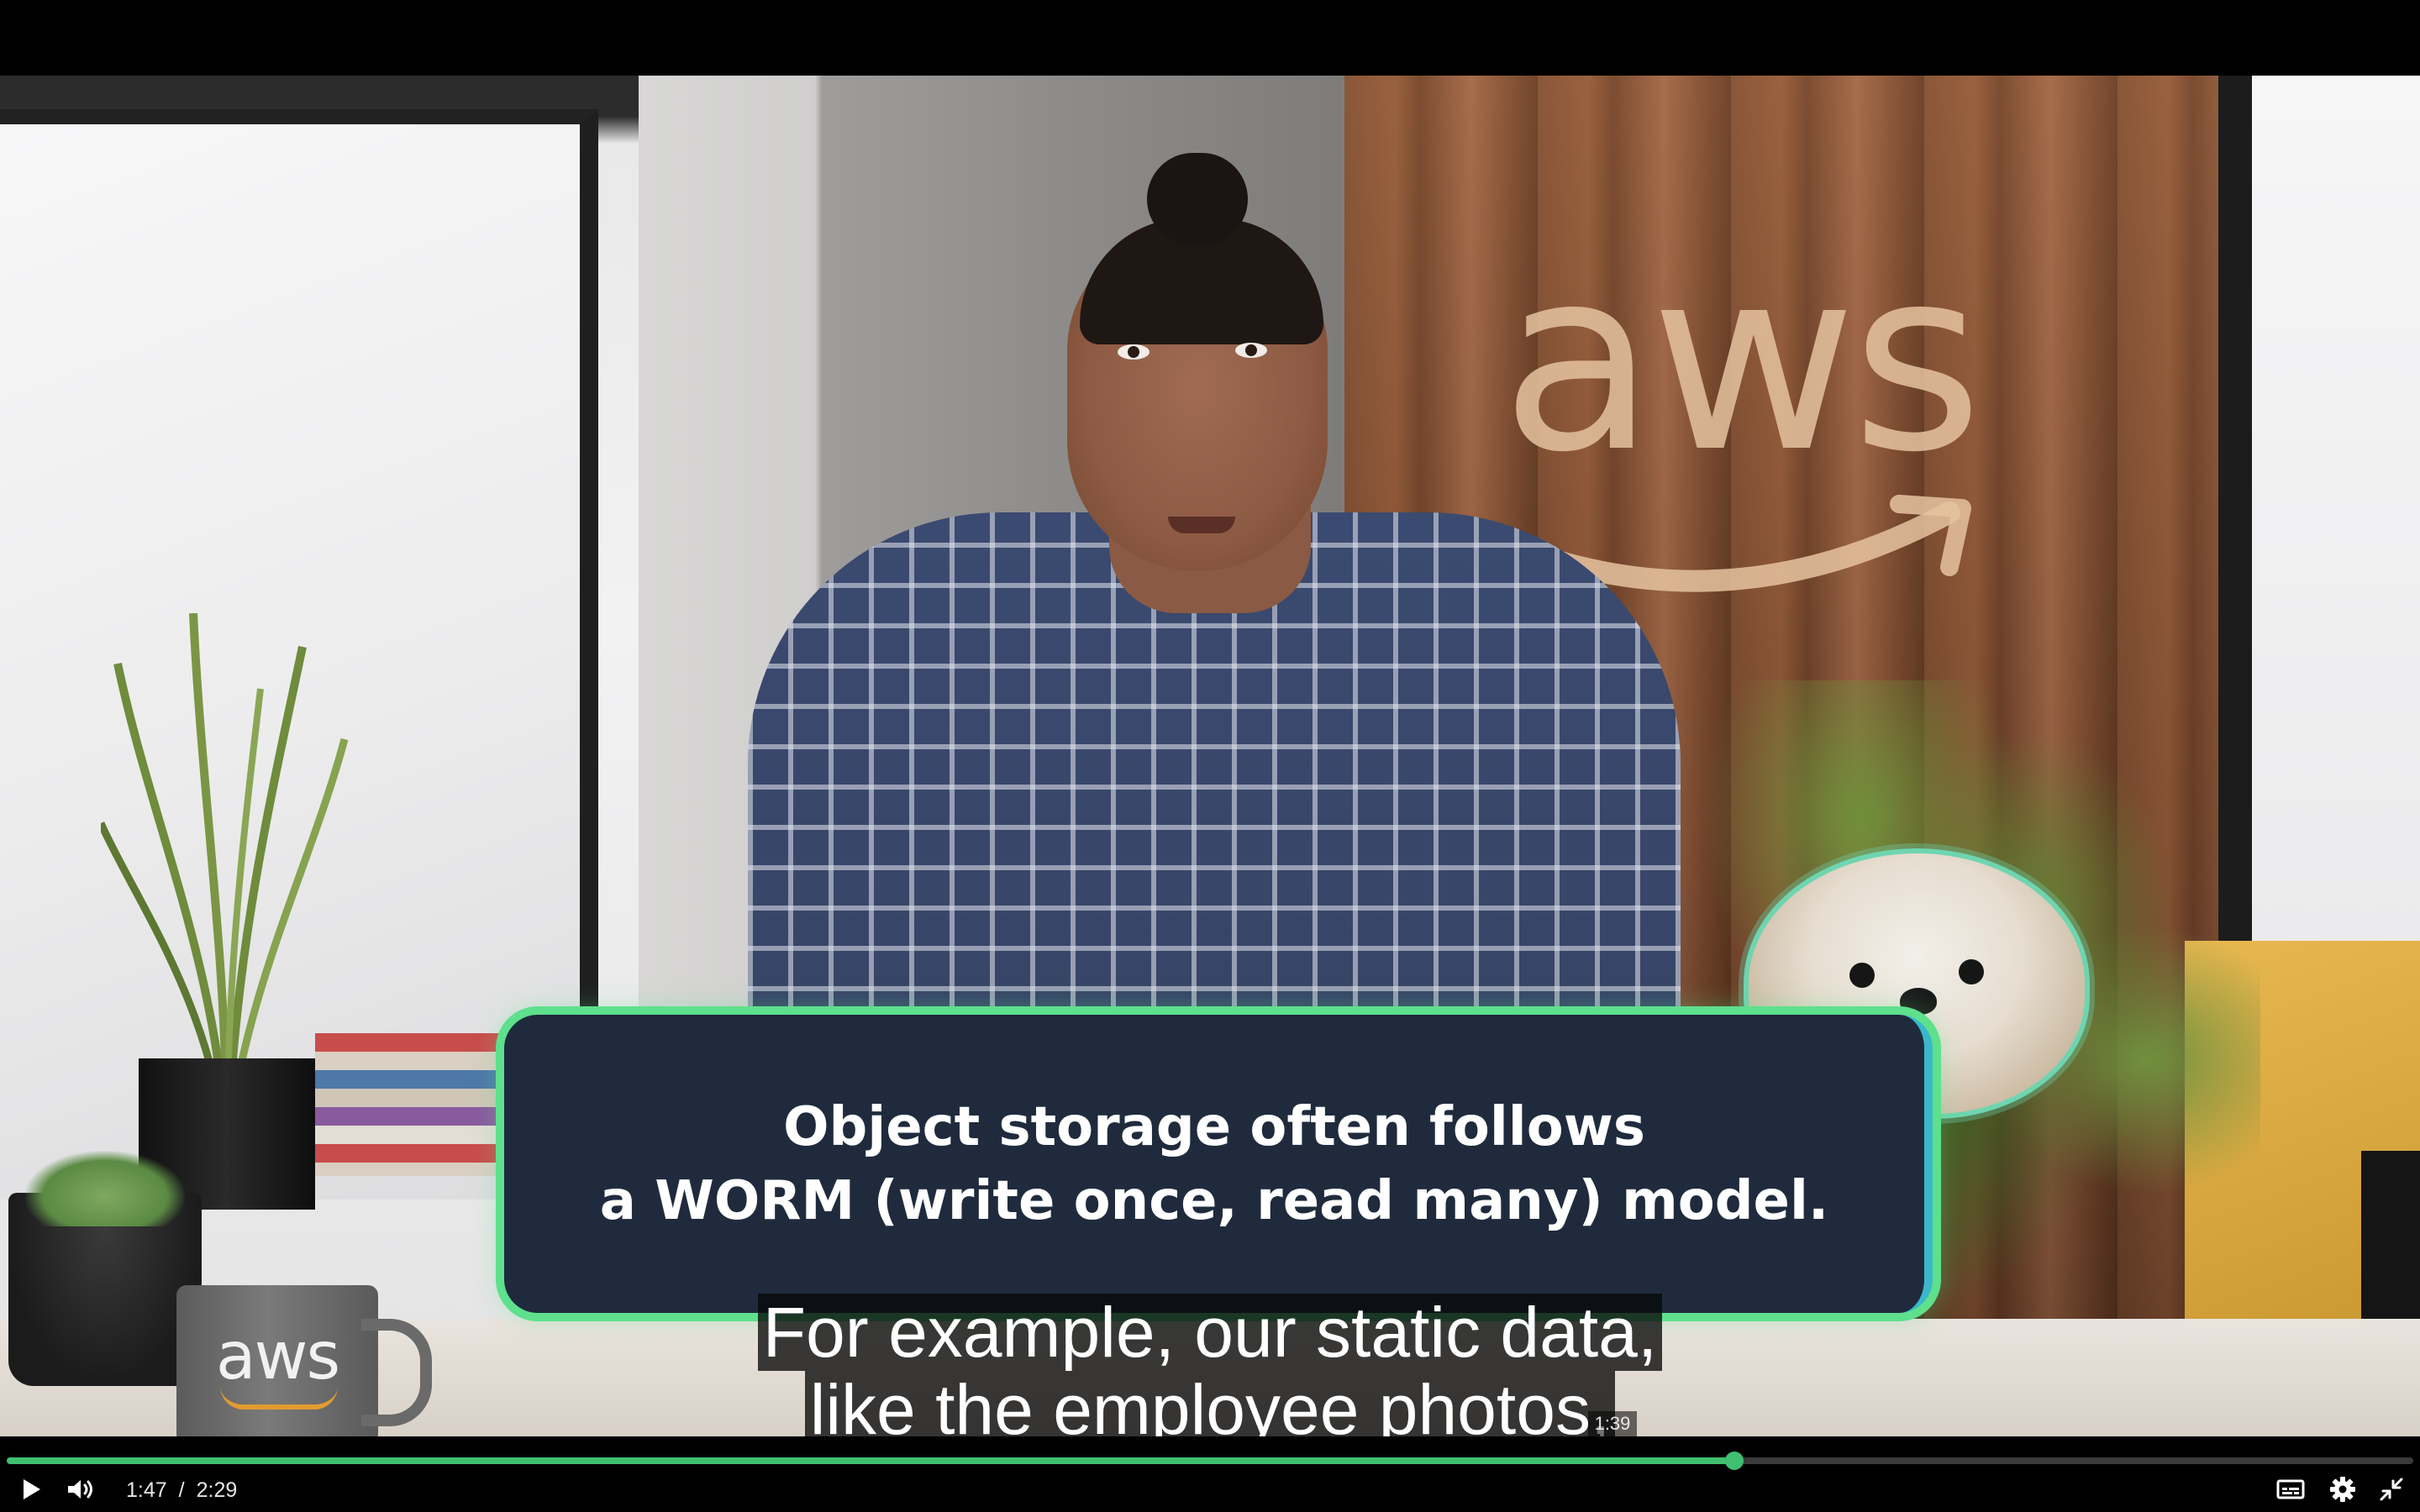  What do you see at coordinates (871, 1460) in the screenshot?
I see `progress-fill` at bounding box center [871, 1460].